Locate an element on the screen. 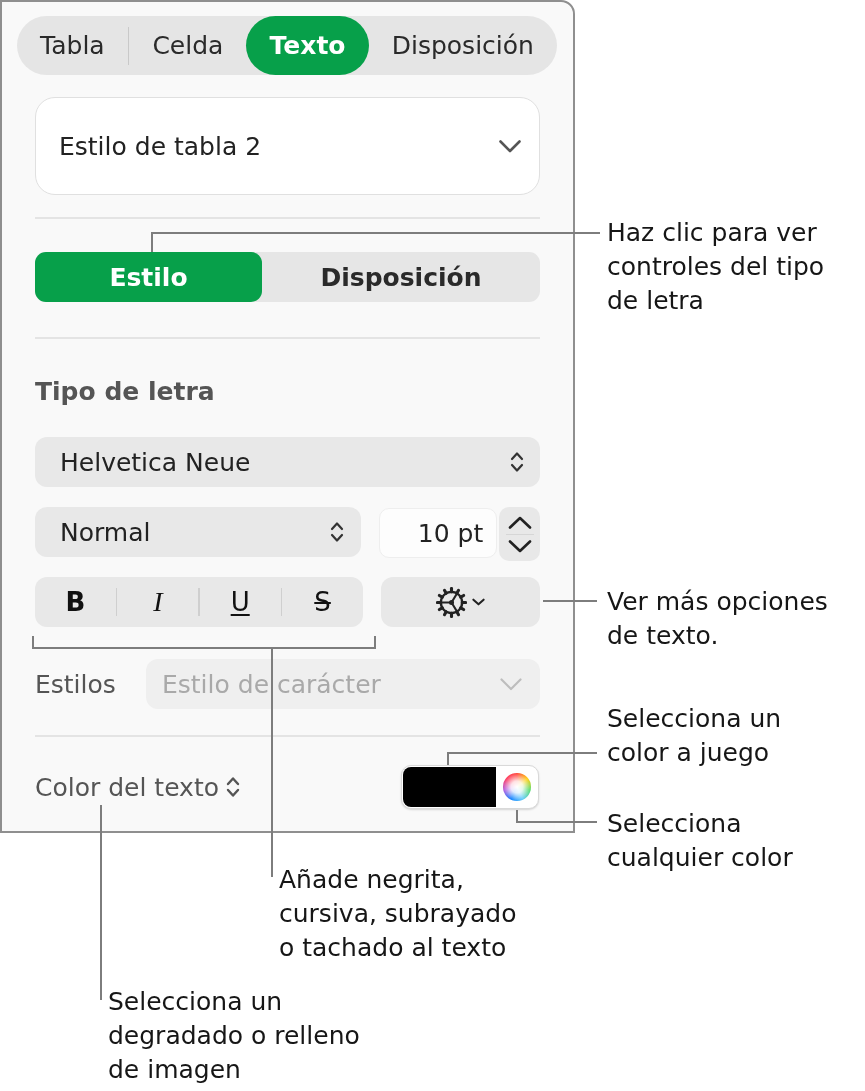 This screenshot has height=1091, width=865. italic-button: I is located at coordinates (158, 602).